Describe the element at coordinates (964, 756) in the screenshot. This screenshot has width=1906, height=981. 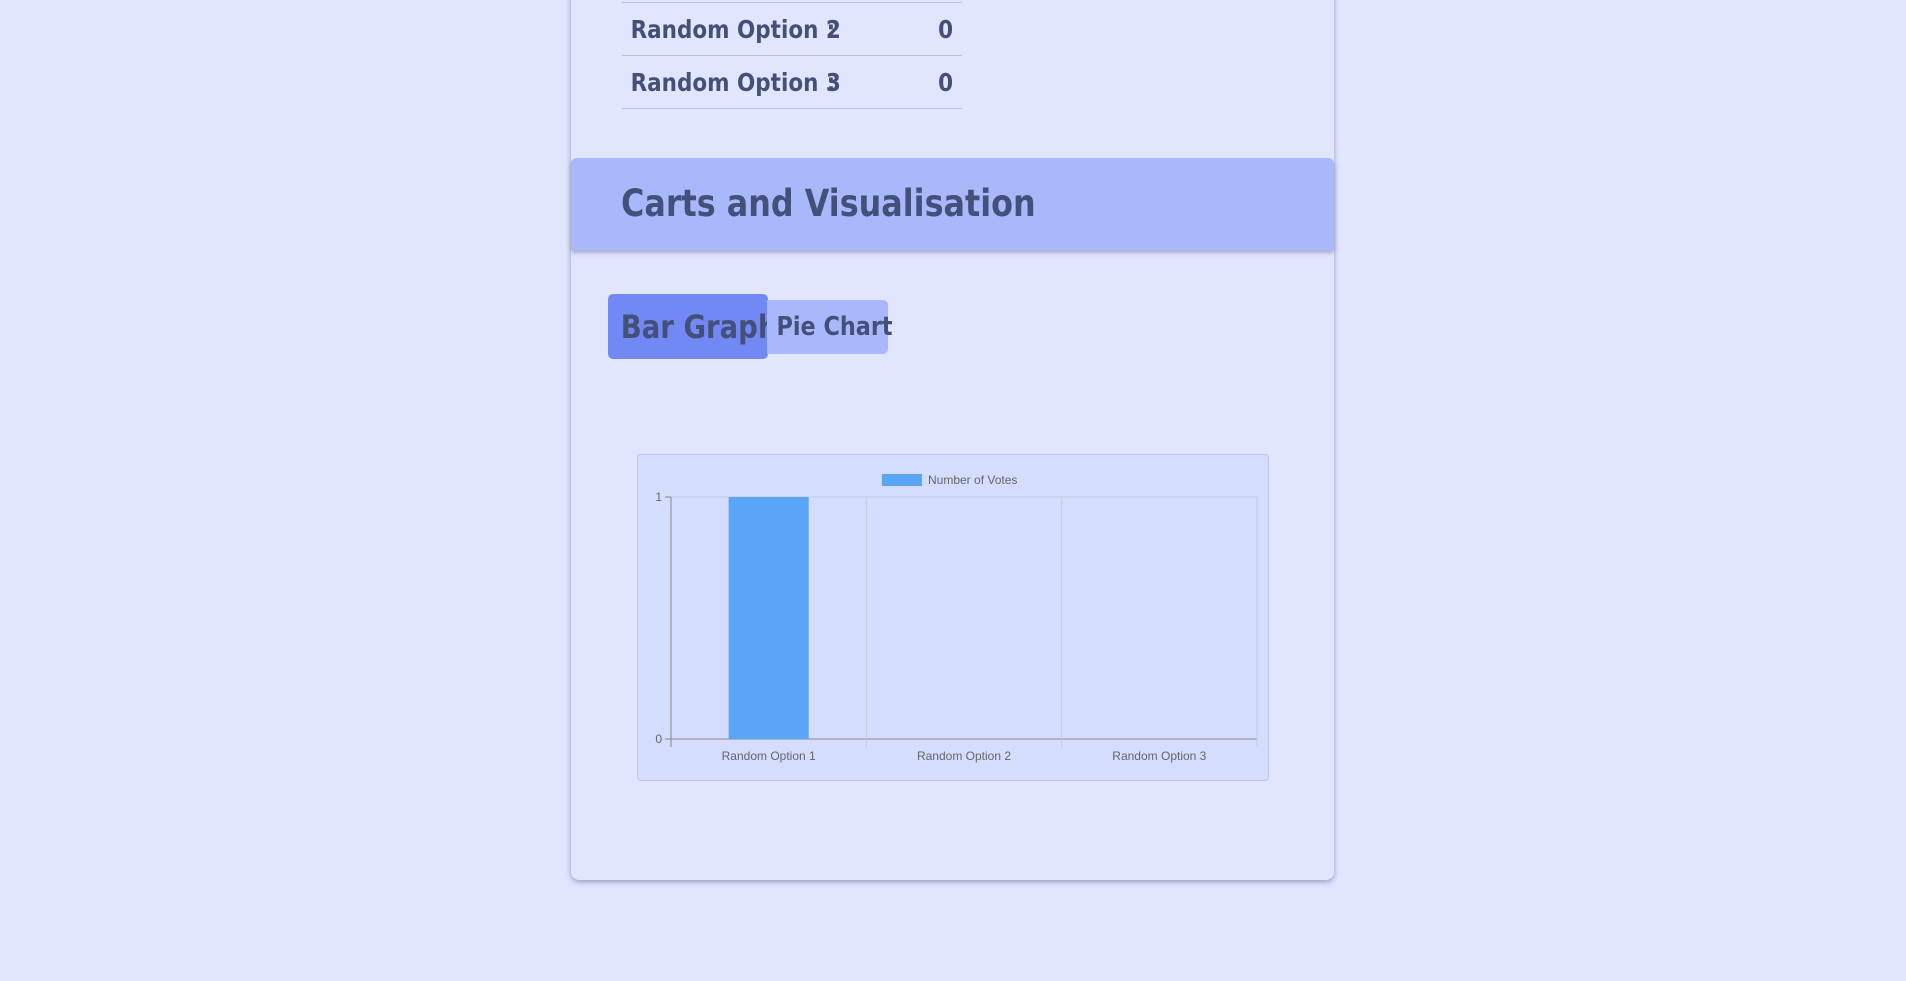
I see `x-tick-label: Random Option 2` at that location.